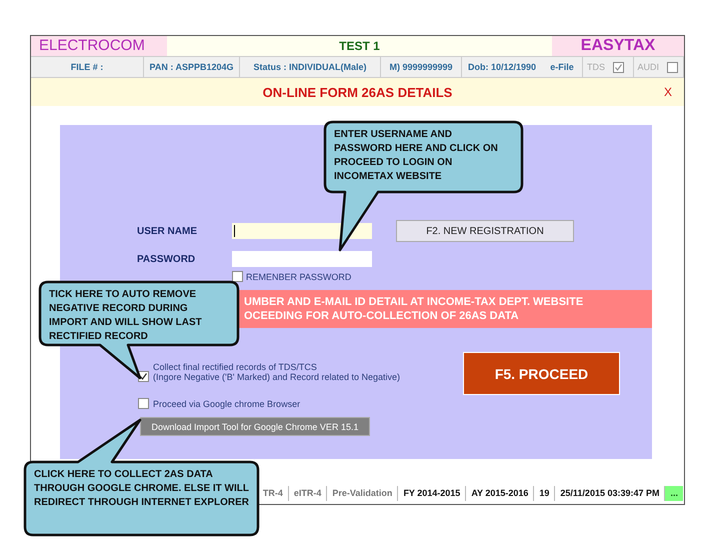  I want to click on warning-text: OCEEDING FOR AUTO-COLLECTION OF 26AS DATA, so click(382, 316).